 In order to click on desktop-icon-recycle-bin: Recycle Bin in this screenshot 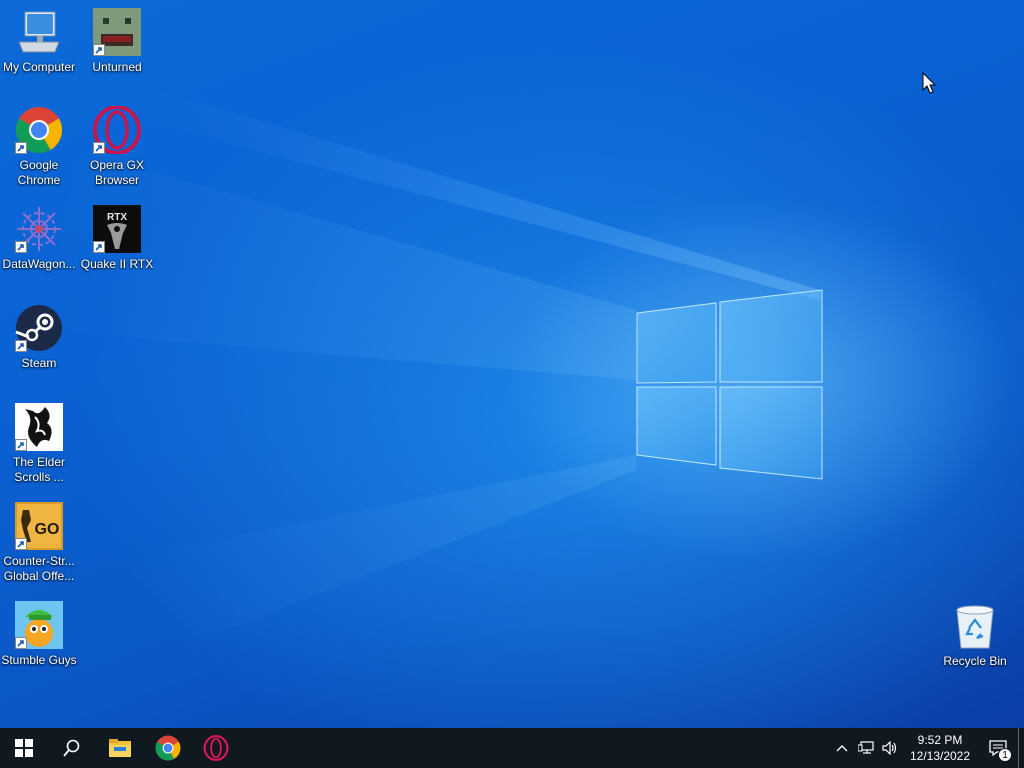, I will do `click(975, 635)`.